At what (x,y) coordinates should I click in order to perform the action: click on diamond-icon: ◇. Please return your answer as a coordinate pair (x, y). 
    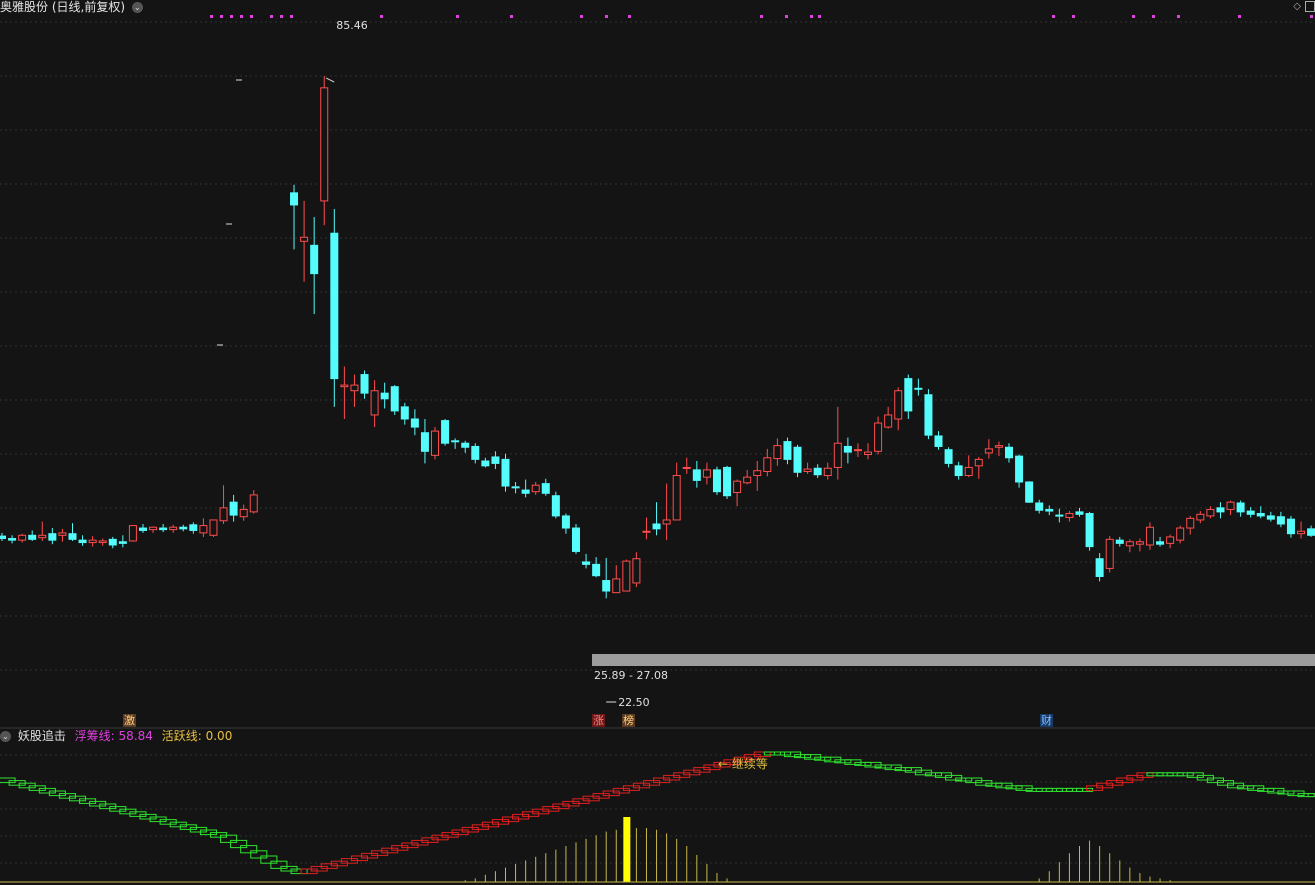
    Looking at the image, I should click on (1297, 6).